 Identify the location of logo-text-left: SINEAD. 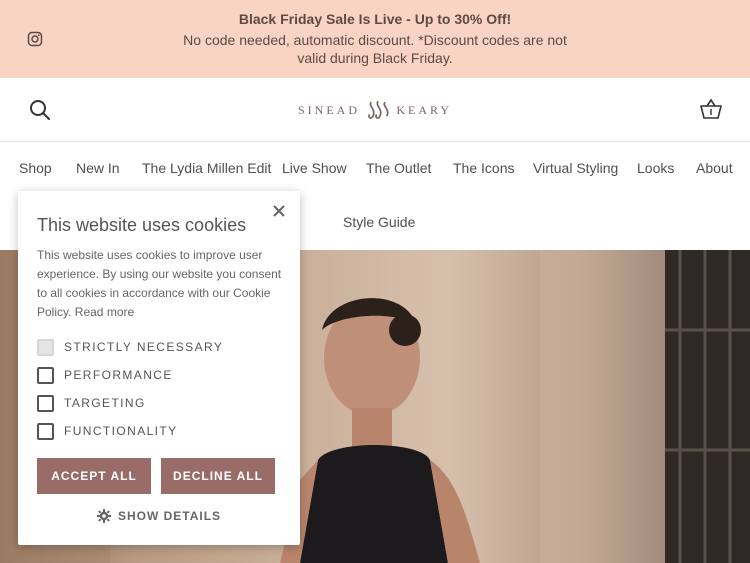
(329, 109).